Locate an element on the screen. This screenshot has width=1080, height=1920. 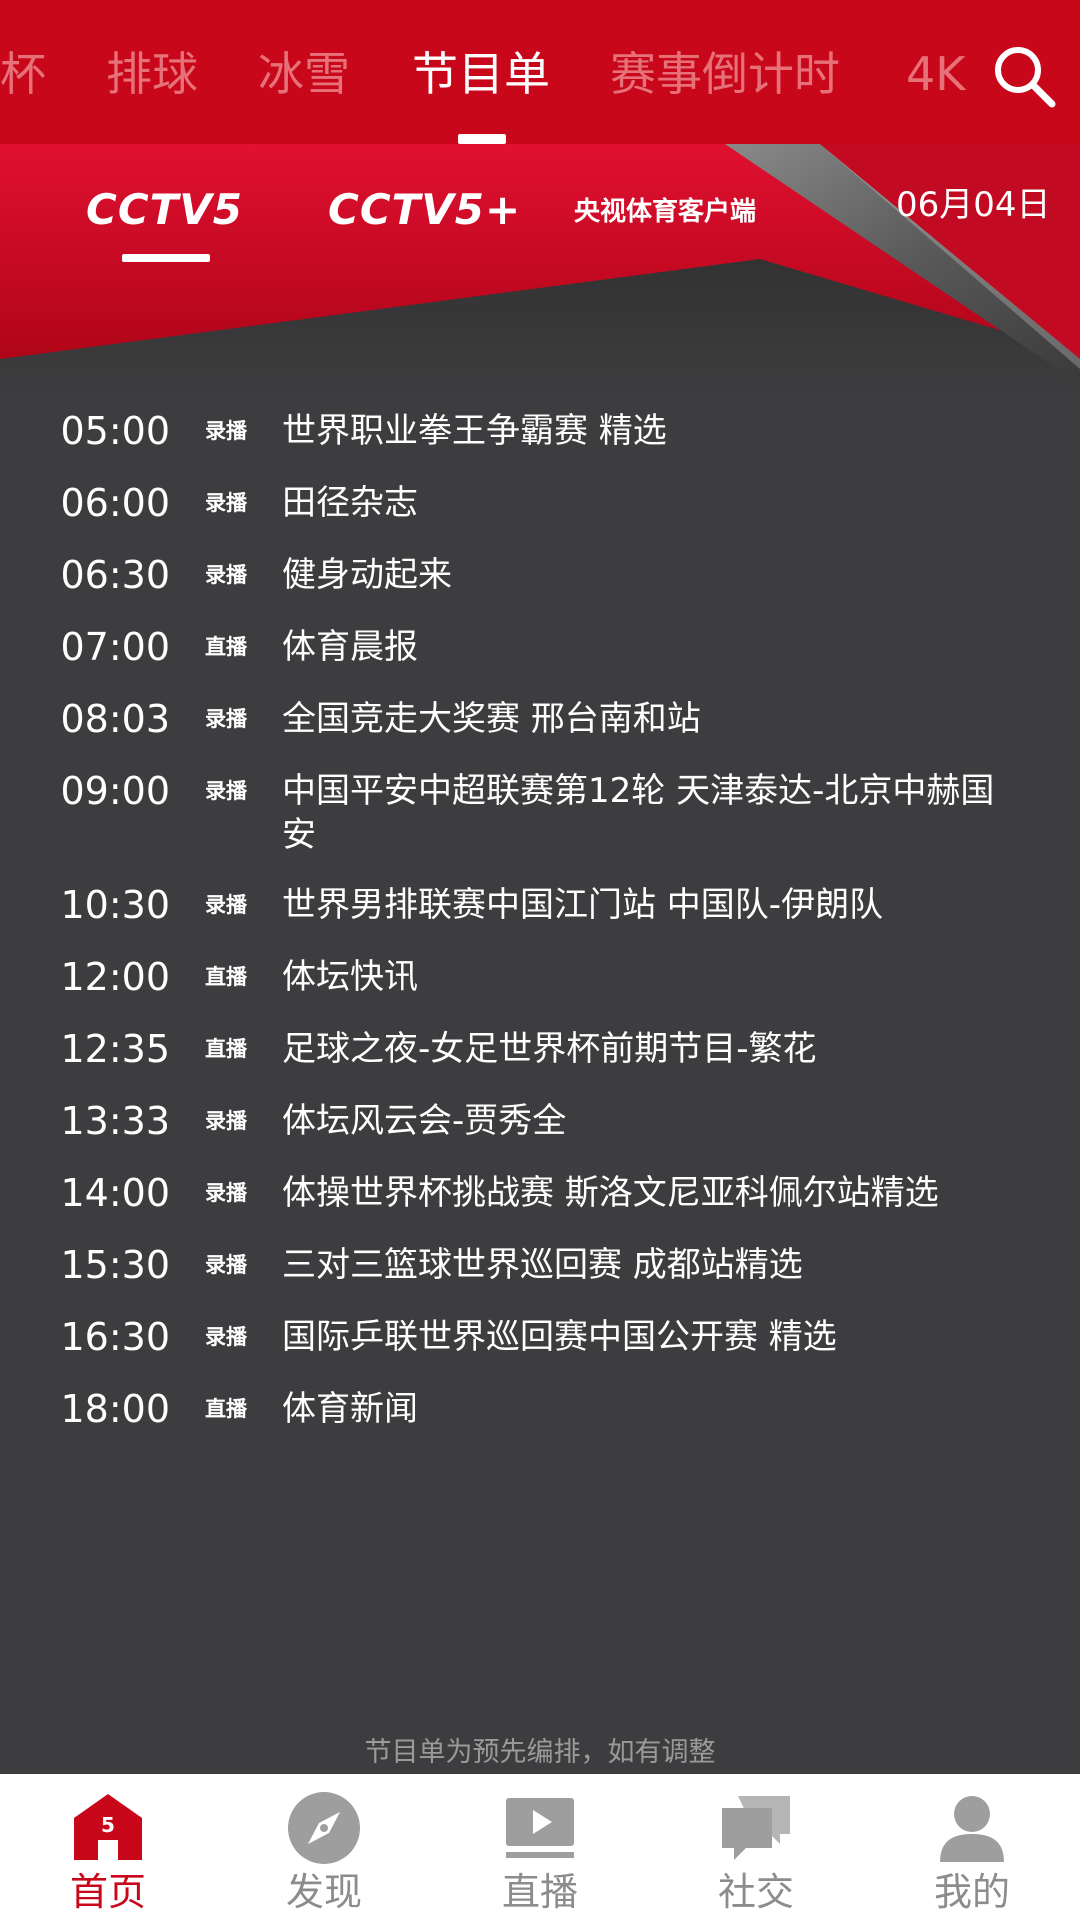
schedule-row: 13:33 录播 体坛风云会-贾秀全 is located at coordinates (540, 1121).